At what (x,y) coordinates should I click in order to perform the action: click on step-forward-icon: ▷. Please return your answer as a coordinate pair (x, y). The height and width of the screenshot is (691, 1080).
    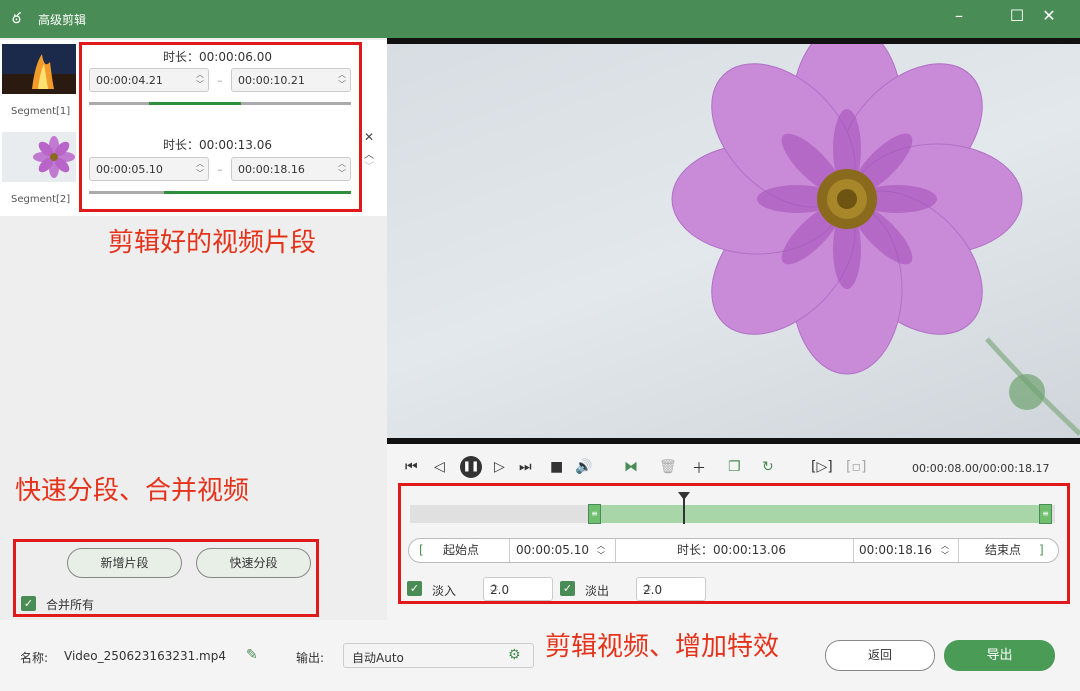
    Looking at the image, I should click on (499, 467).